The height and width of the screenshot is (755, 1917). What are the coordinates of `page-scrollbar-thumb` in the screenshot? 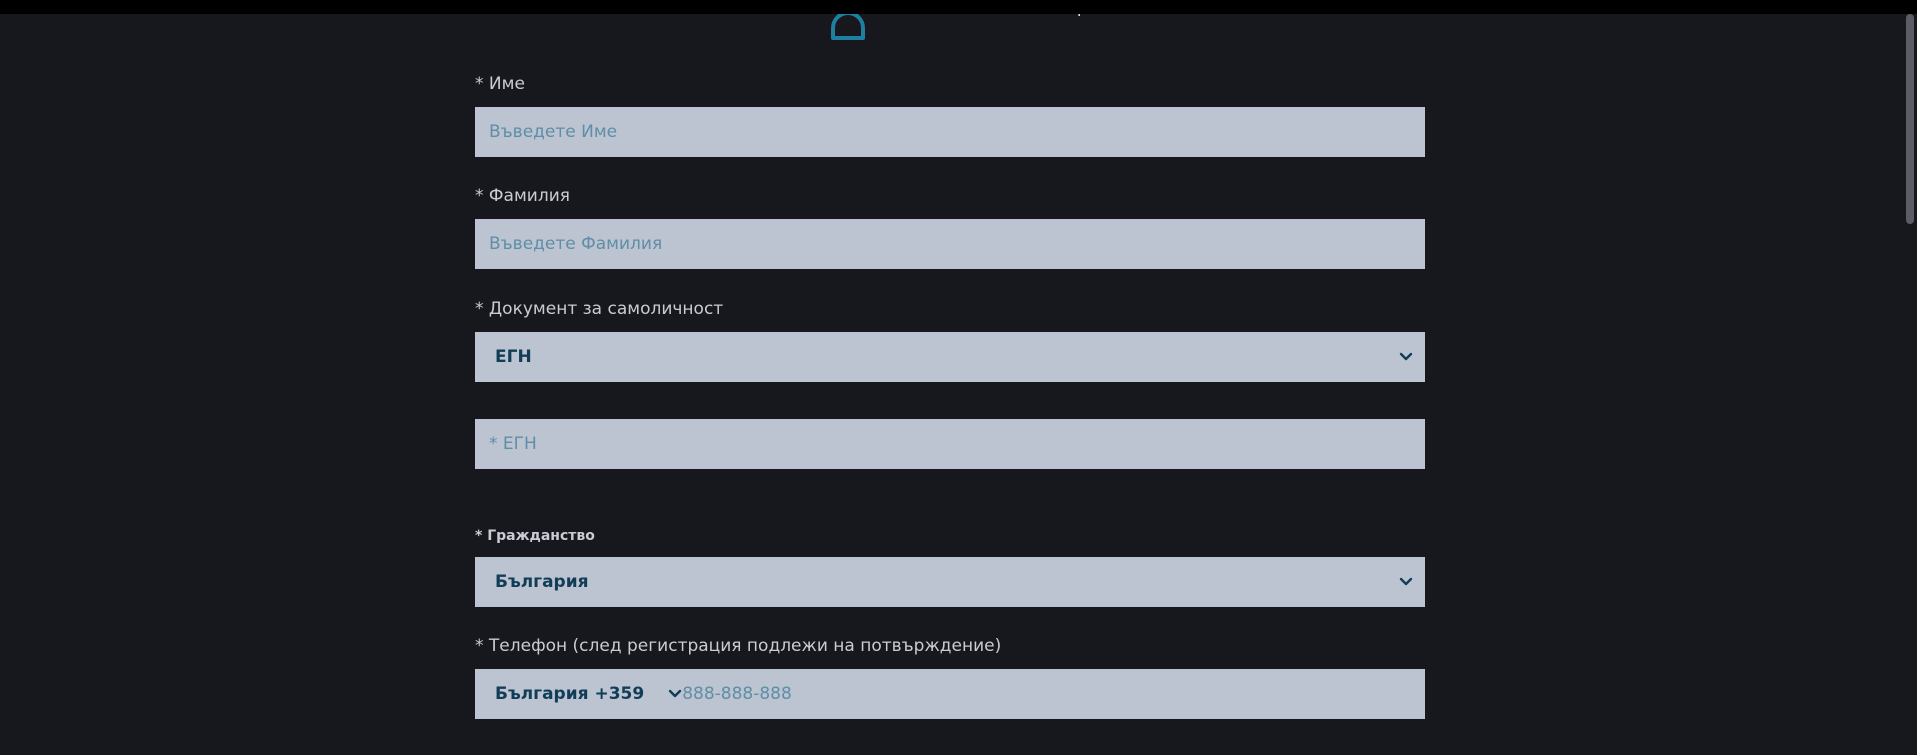 It's located at (1910, 119).